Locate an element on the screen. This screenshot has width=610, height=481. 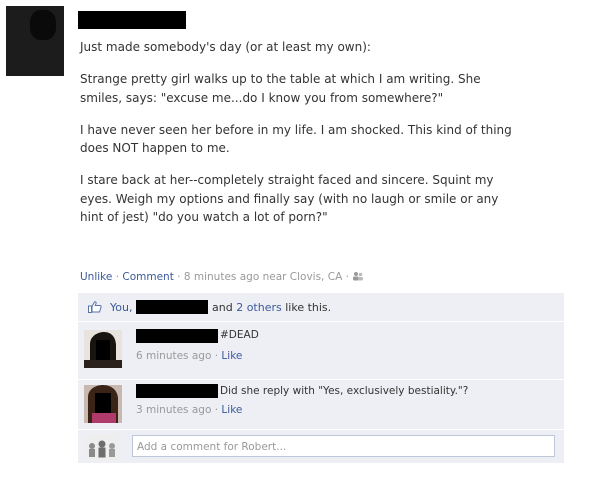
comment-meta: 3 minutes ago · Like is located at coordinates (189, 410).